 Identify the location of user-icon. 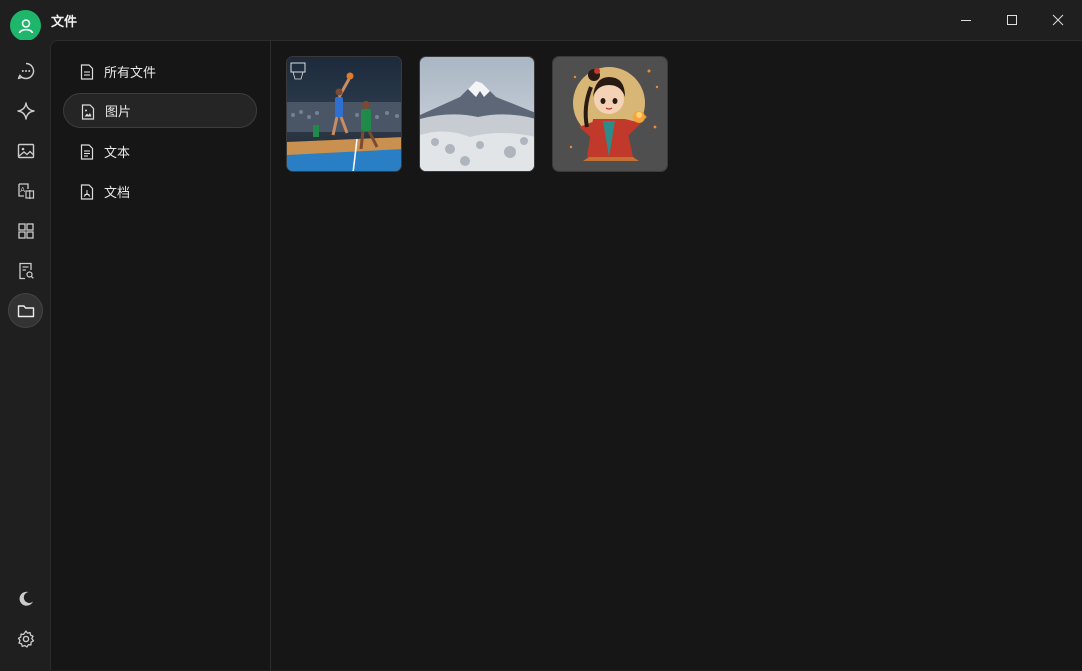
(25, 25).